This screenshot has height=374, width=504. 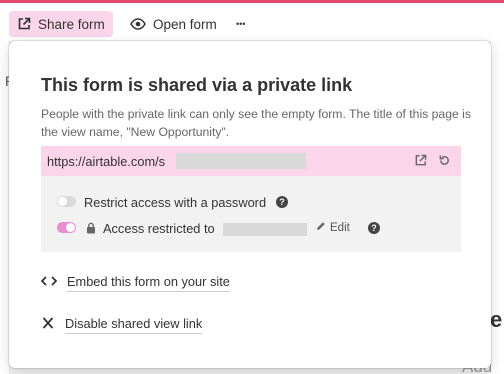 I want to click on share-link-field: https://airtable.com/s, so click(x=251, y=161).